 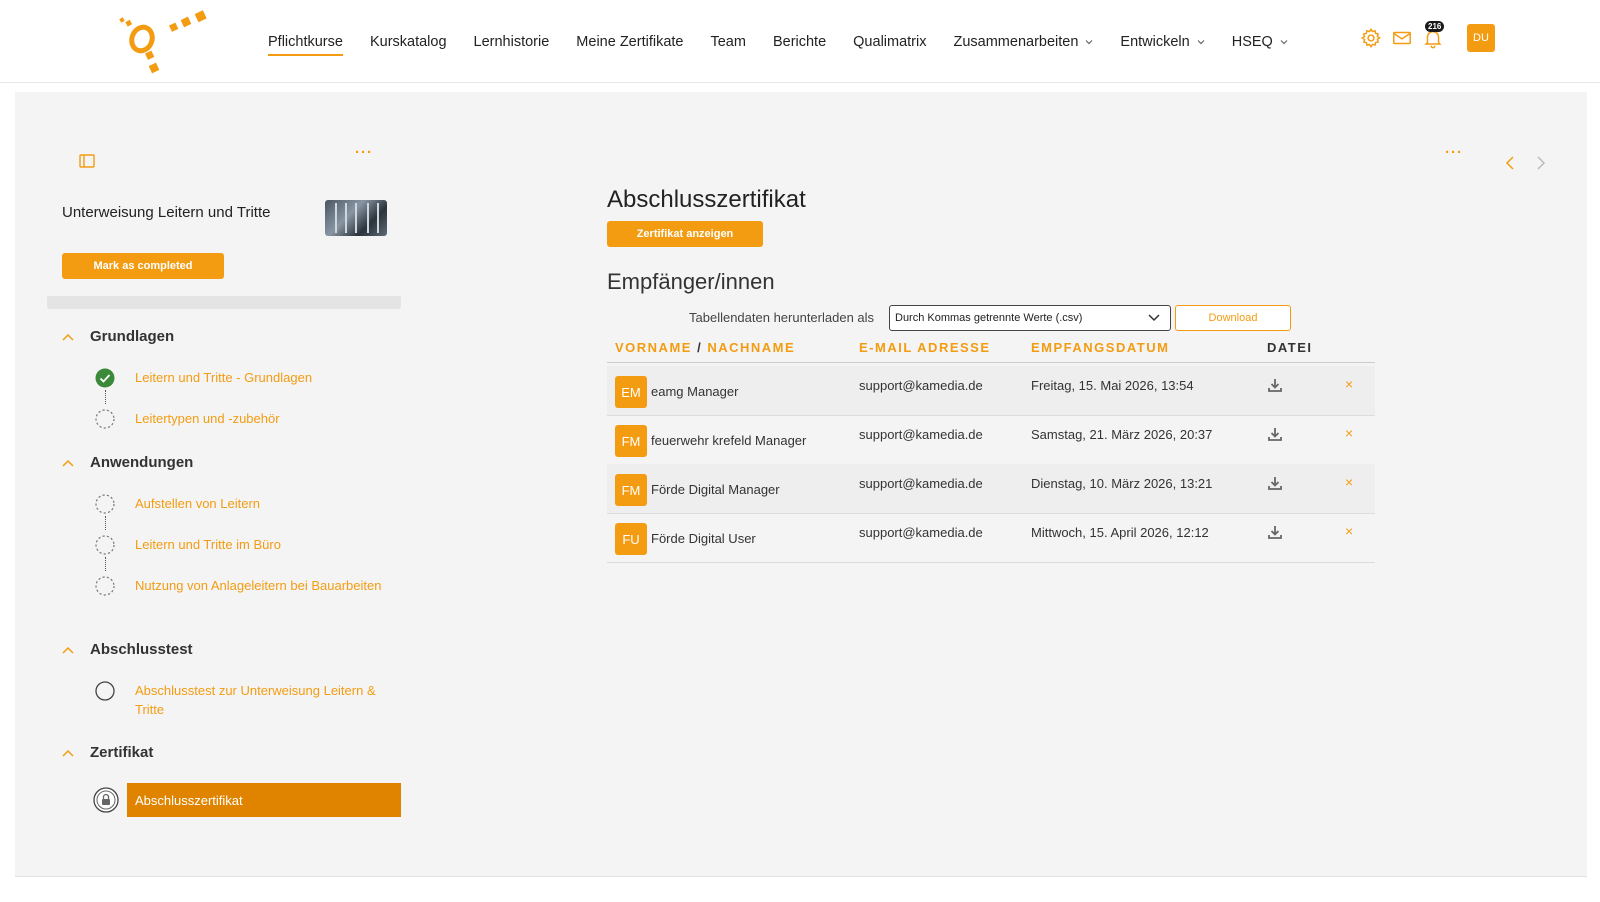 What do you see at coordinates (715, 489) in the screenshot?
I see `recipient-name: Förde Digital Manager` at bounding box center [715, 489].